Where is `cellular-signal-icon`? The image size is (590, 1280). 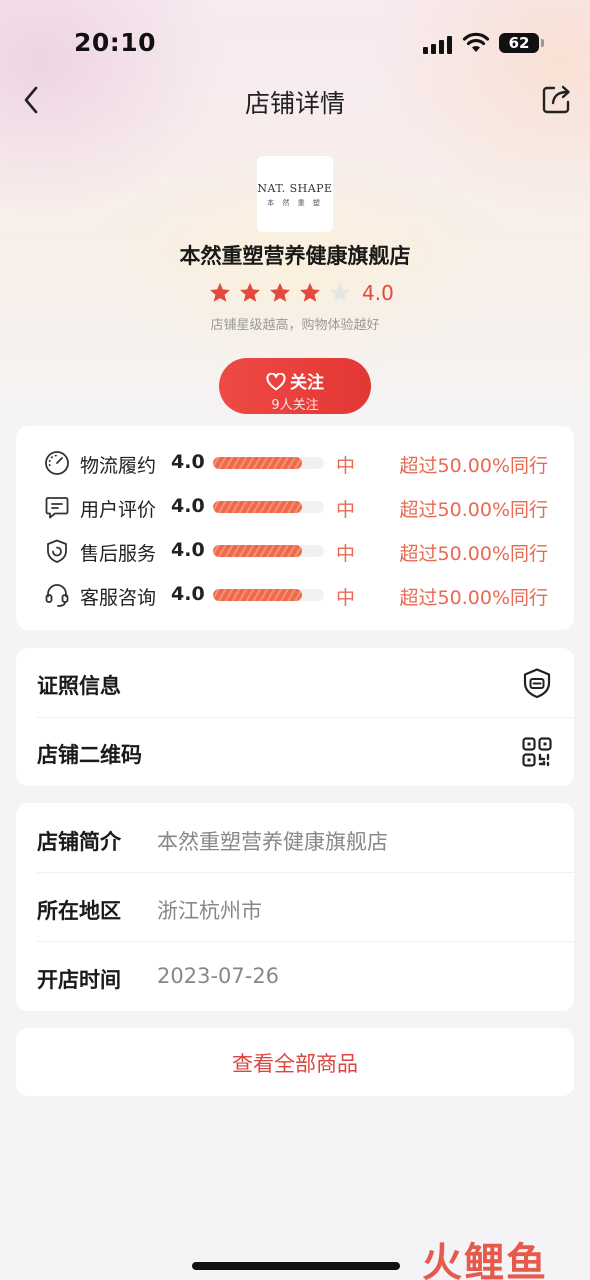 cellular-signal-icon is located at coordinates (438, 45).